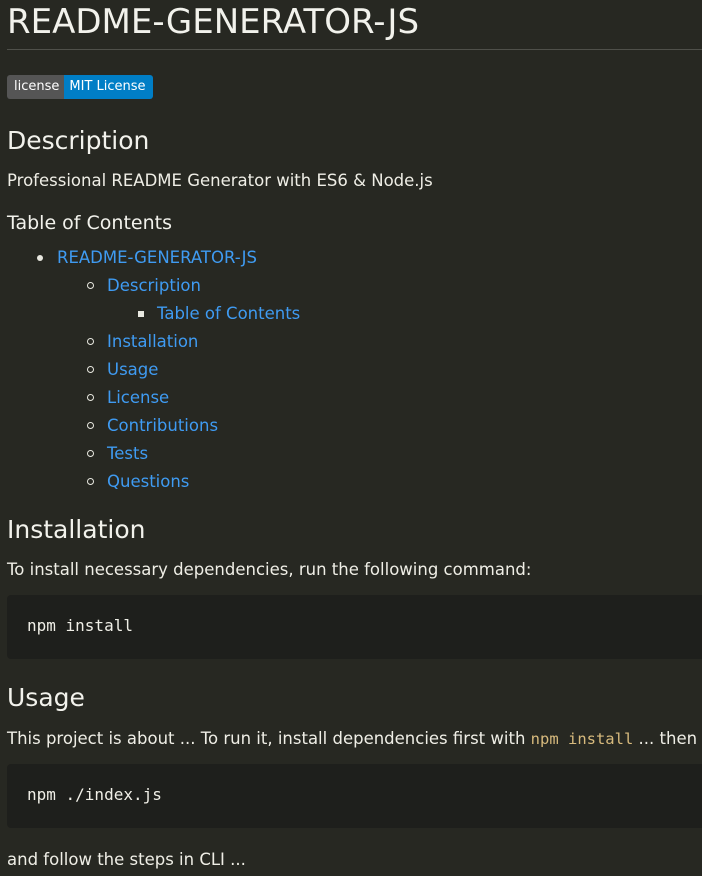  What do you see at coordinates (94, 794) in the screenshot?
I see `usage-code: npm ./index.js` at bounding box center [94, 794].